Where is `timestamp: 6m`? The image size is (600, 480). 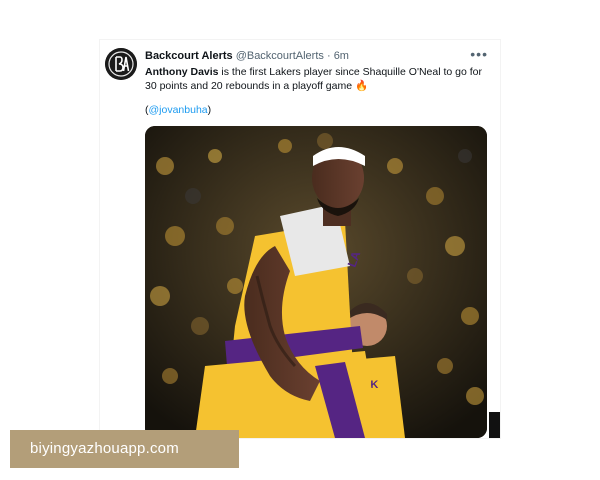
timestamp: 6m is located at coordinates (341, 56).